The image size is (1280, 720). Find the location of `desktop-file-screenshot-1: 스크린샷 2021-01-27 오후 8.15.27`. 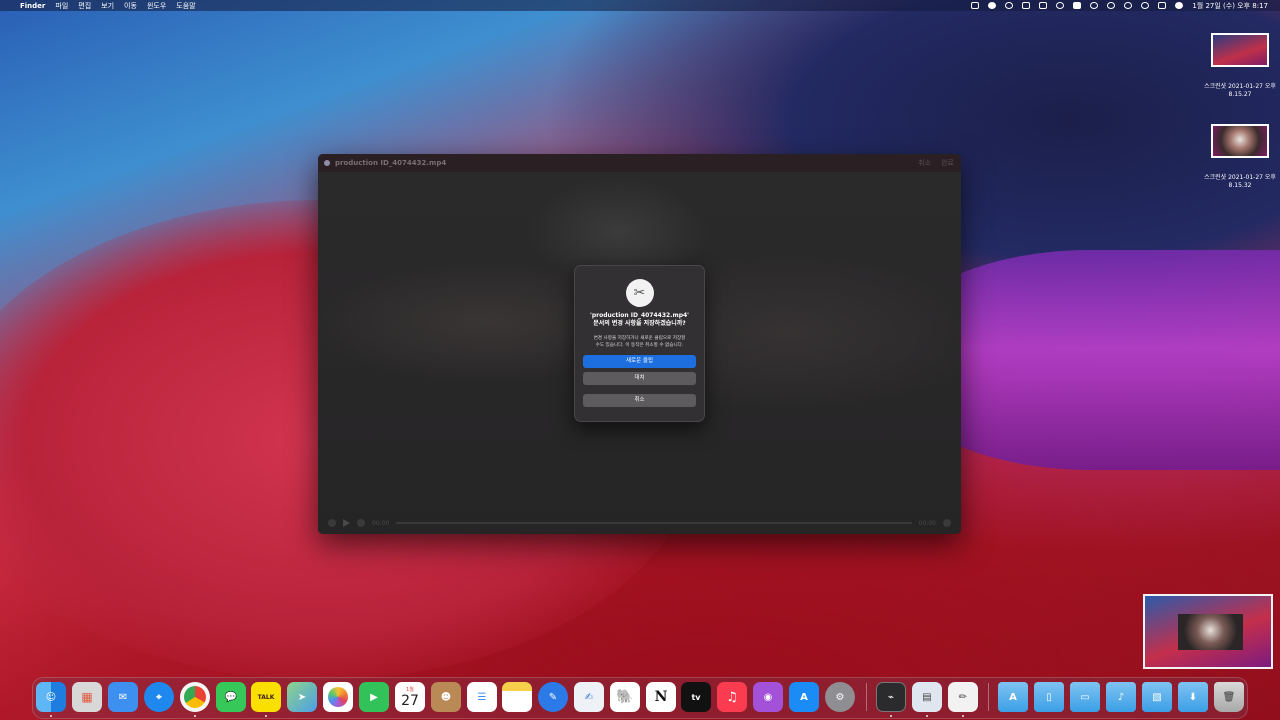

desktop-file-screenshot-1: 스크린샷 2021-01-27 오후 8.15.27 is located at coordinates (1240, 66).